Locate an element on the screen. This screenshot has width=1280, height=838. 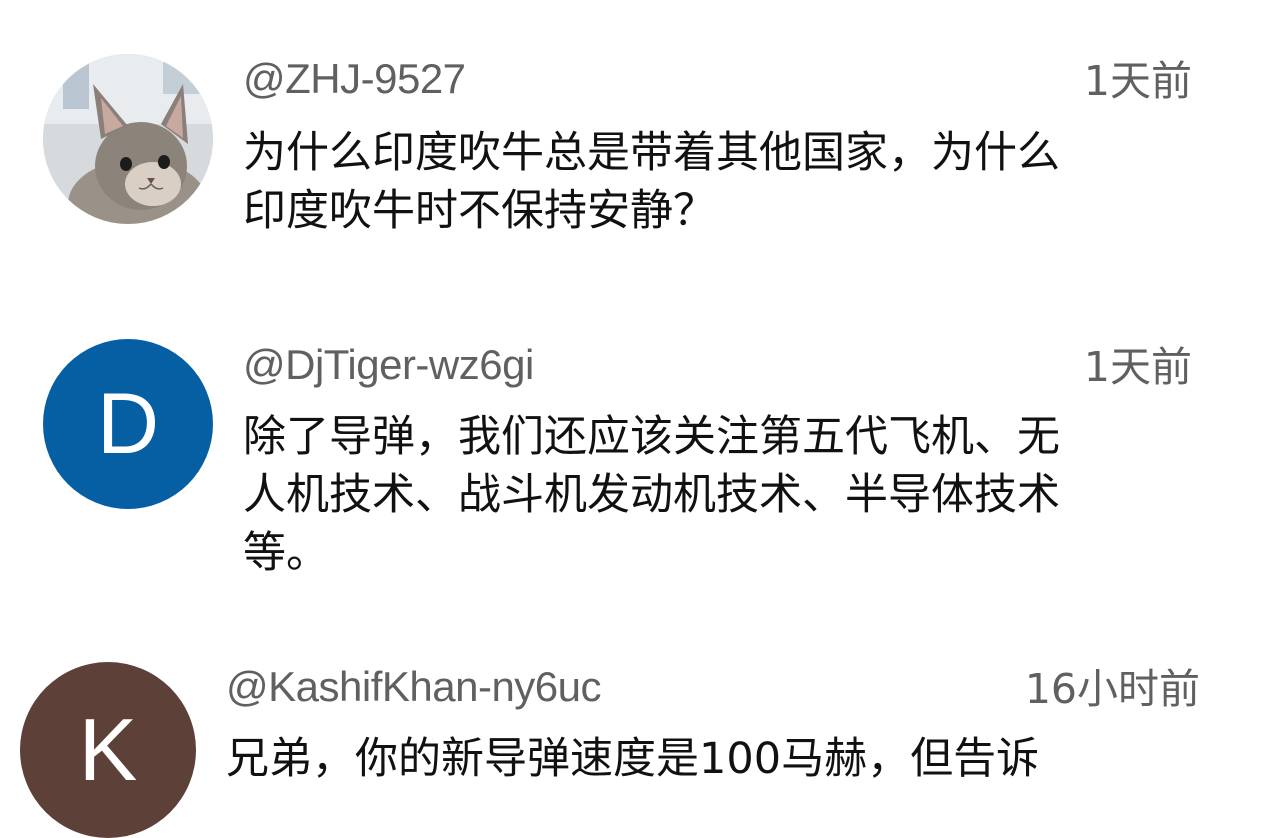
avatar: K is located at coordinates (108, 750).